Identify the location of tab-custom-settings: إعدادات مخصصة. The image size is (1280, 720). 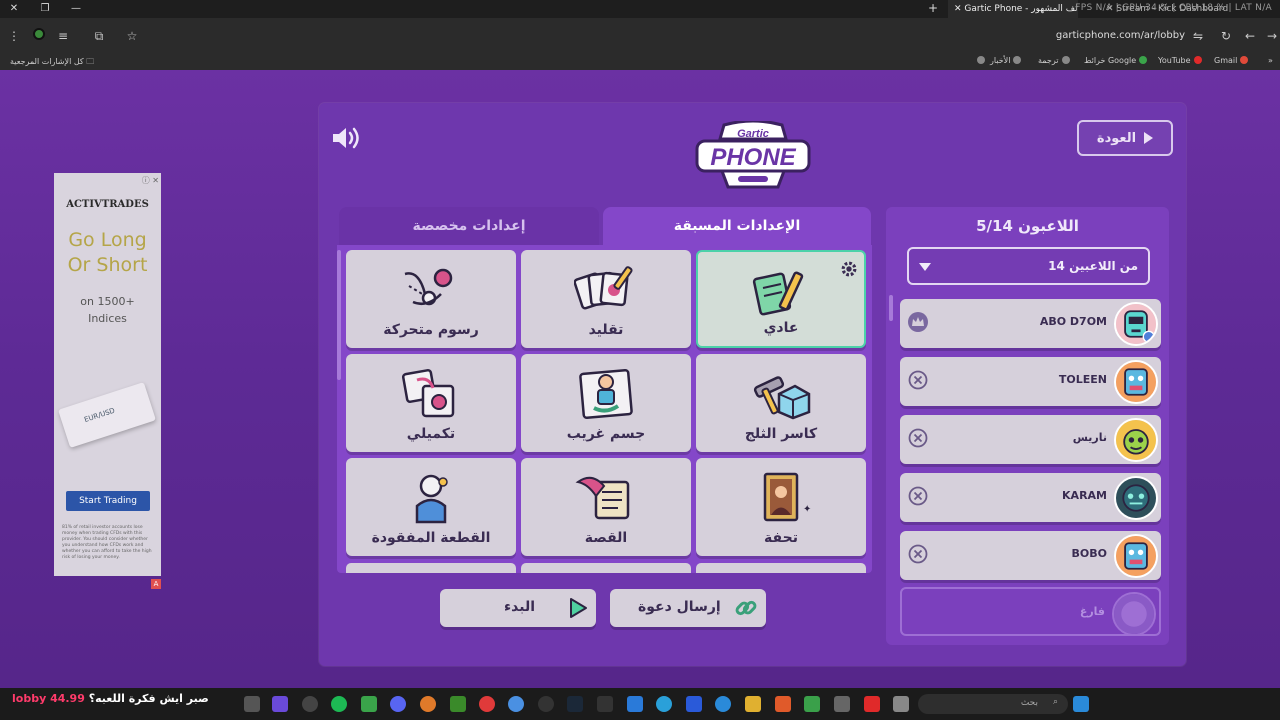
(469, 226).